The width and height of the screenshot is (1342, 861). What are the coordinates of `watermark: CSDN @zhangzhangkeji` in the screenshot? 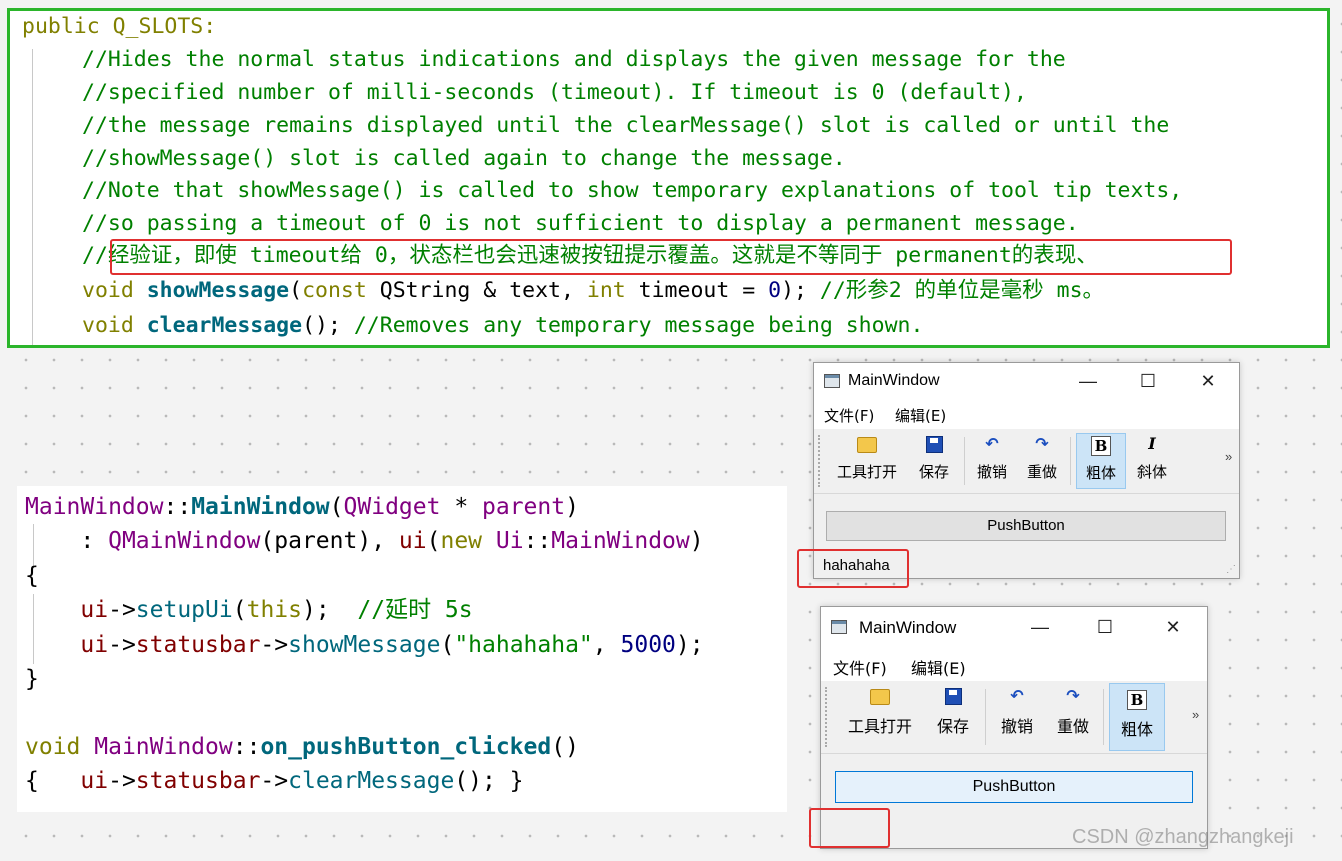 It's located at (1183, 837).